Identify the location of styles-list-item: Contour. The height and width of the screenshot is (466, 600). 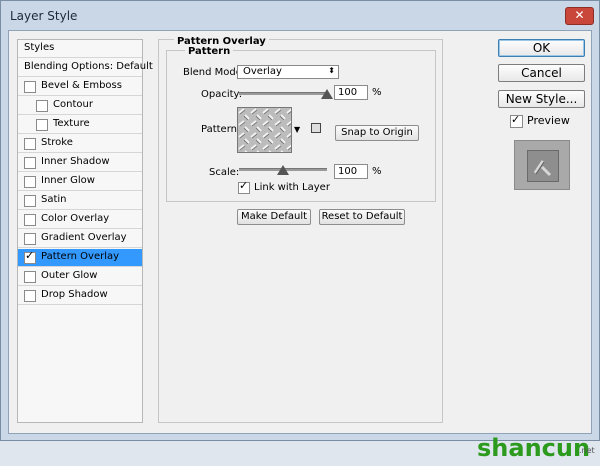
(80, 106).